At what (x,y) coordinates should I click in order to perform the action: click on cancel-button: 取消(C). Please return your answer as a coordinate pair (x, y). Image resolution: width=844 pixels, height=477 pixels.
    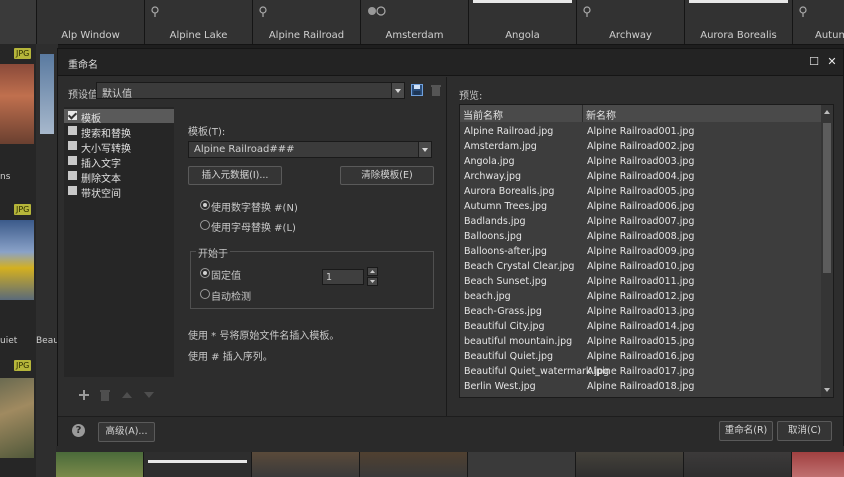
    Looking at the image, I should click on (804, 431).